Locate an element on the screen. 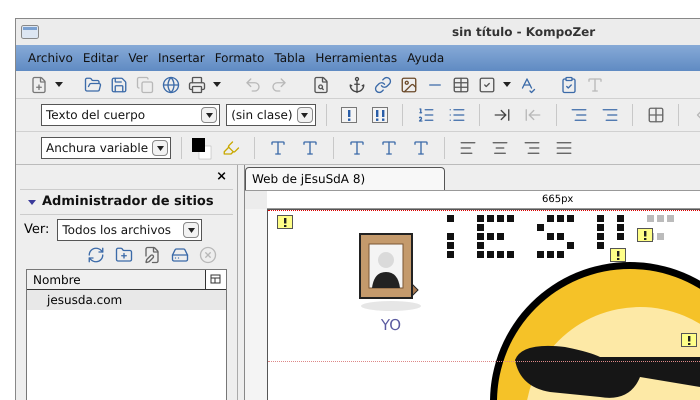 Image resolution: width=700 pixels, height=400 pixels. view-label: Ver: is located at coordinates (37, 230).